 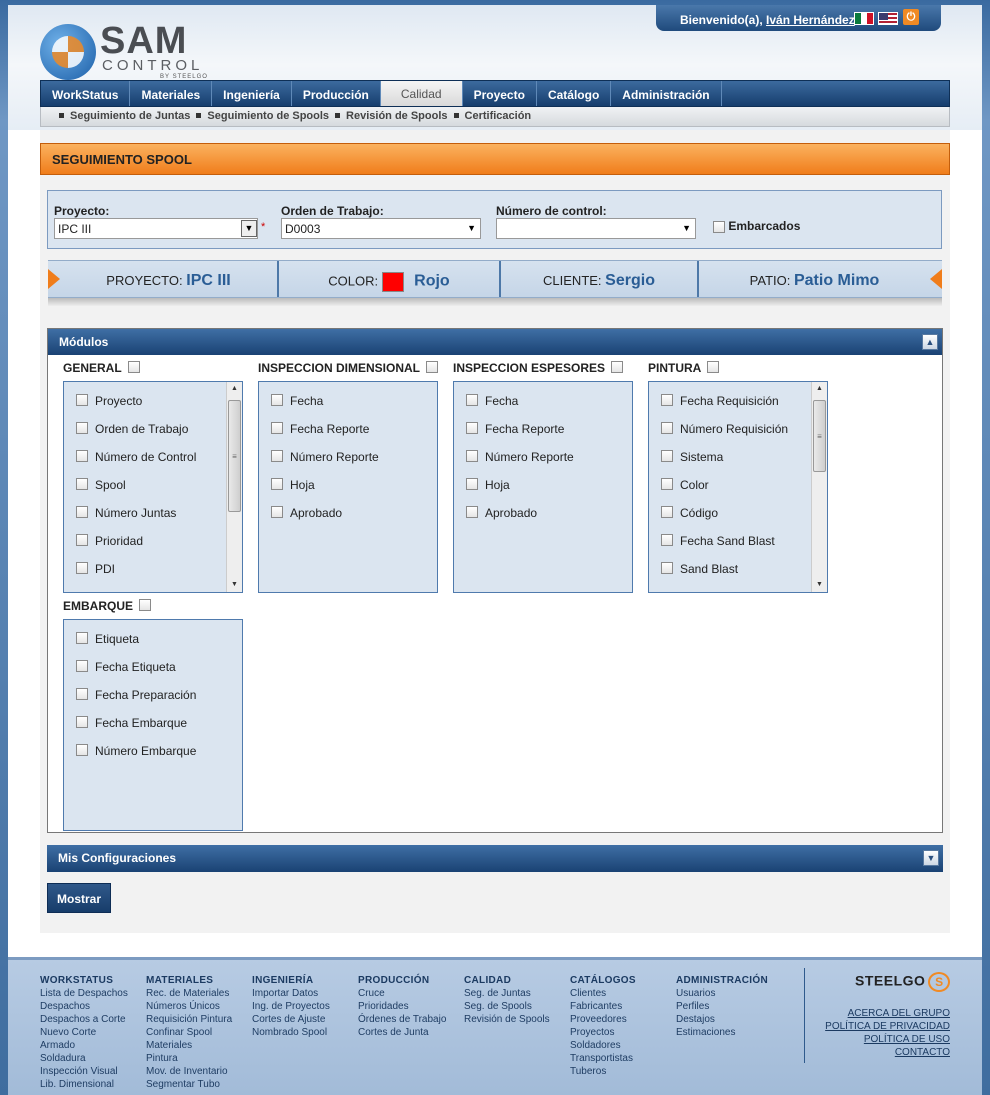 What do you see at coordinates (153, 508) in the screenshot?
I see `module-option: Número Juntas` at bounding box center [153, 508].